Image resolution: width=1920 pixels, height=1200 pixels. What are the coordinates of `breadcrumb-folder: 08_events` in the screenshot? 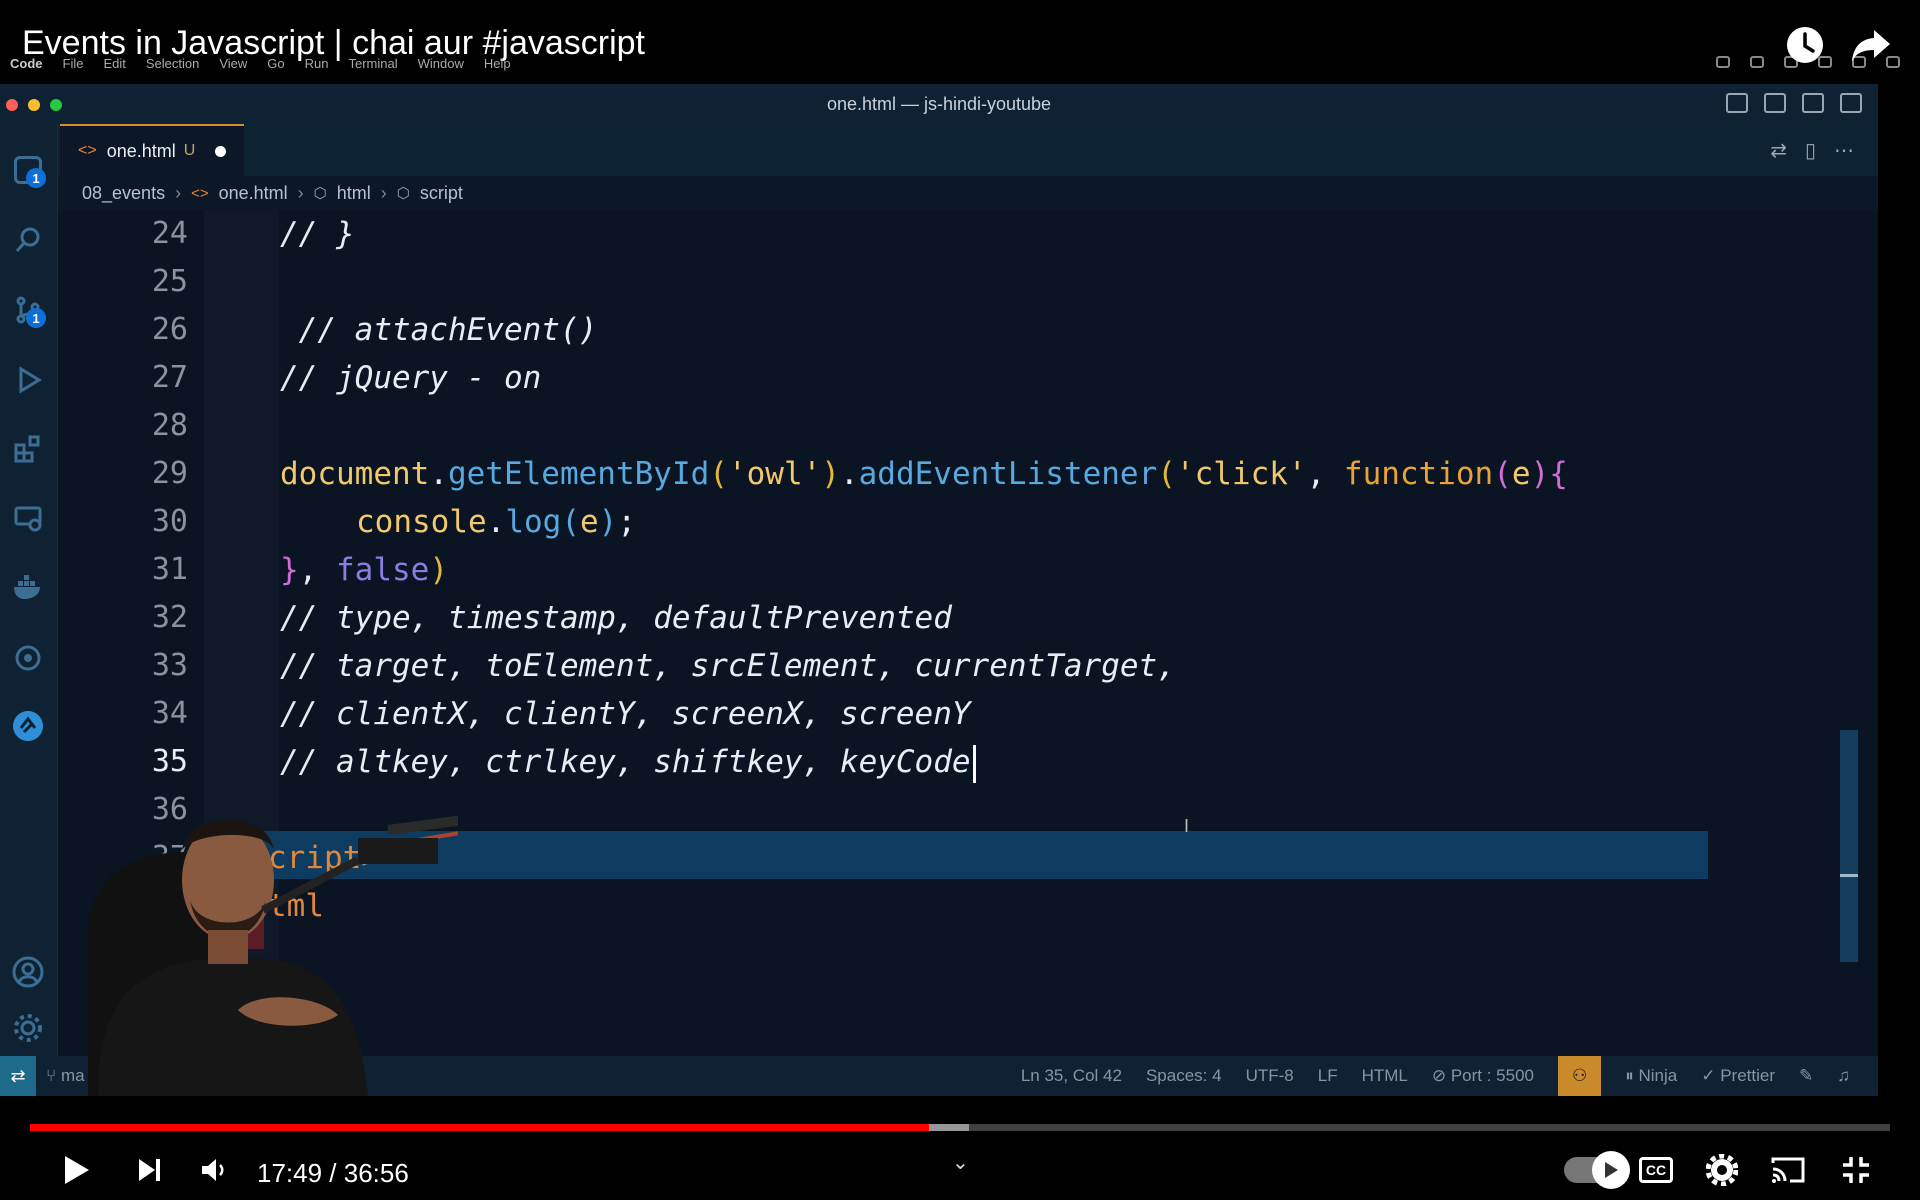 It's located at (123, 193).